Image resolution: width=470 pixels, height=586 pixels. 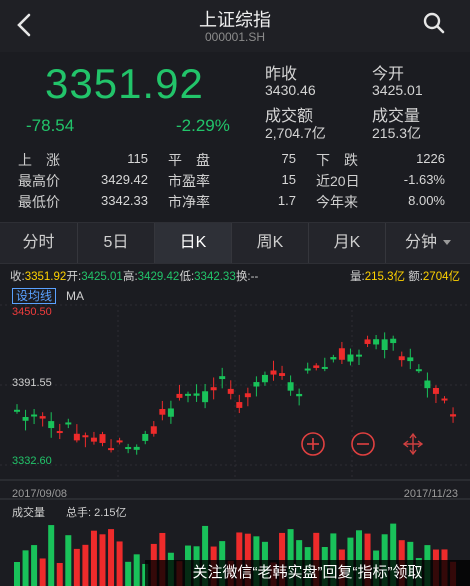 What do you see at coordinates (430, 158) in the screenshot?
I see `down-count-value: 1226` at bounding box center [430, 158].